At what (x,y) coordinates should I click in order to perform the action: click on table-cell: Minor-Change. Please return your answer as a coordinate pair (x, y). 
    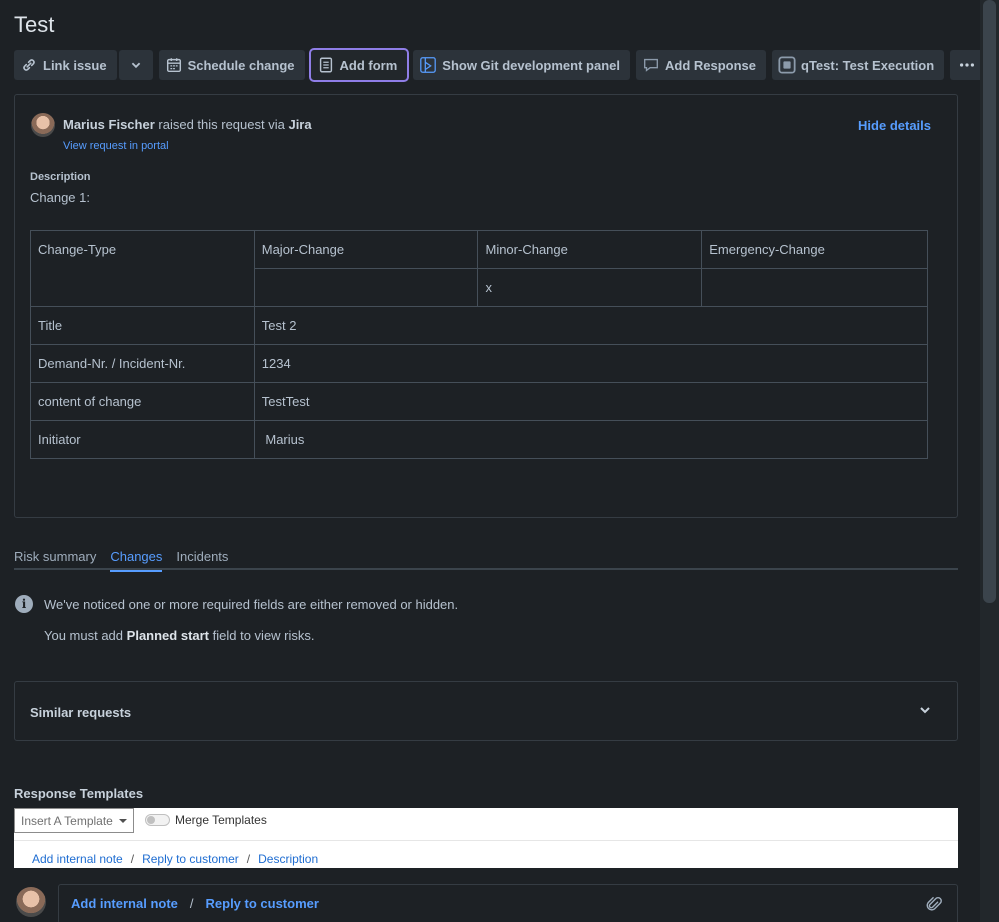
    Looking at the image, I should click on (590, 250).